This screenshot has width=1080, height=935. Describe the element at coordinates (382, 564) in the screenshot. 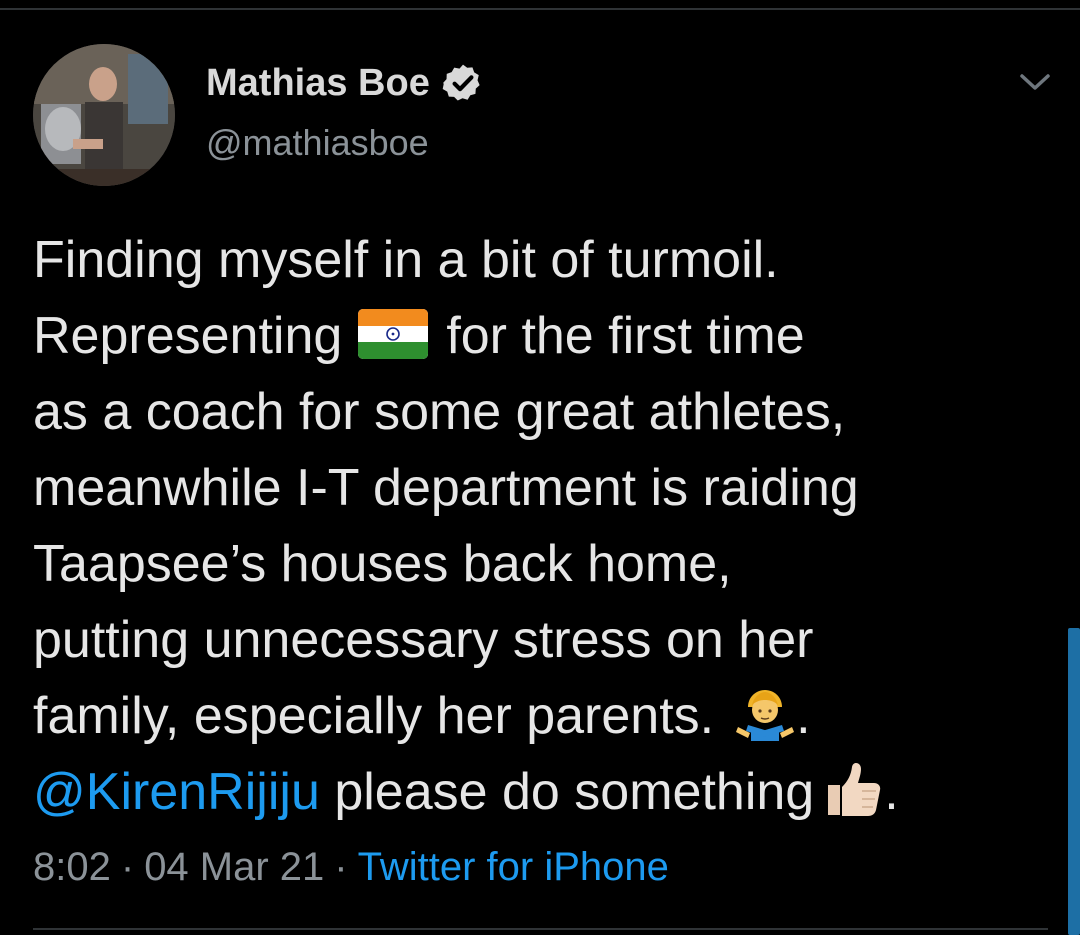

I see `tweet-line: Taapsee’s houses back home,` at that location.